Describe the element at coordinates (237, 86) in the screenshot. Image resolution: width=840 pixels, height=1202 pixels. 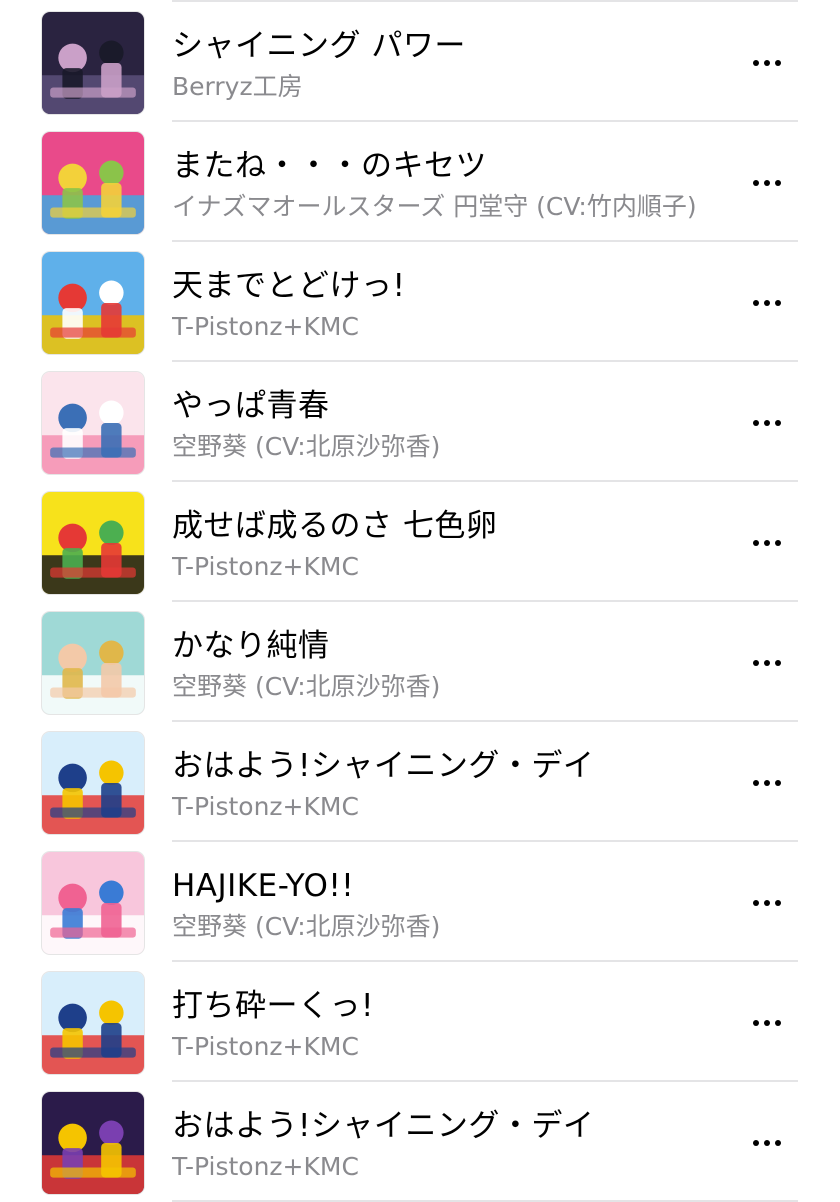
I see `track-artist: Berryz工房` at that location.